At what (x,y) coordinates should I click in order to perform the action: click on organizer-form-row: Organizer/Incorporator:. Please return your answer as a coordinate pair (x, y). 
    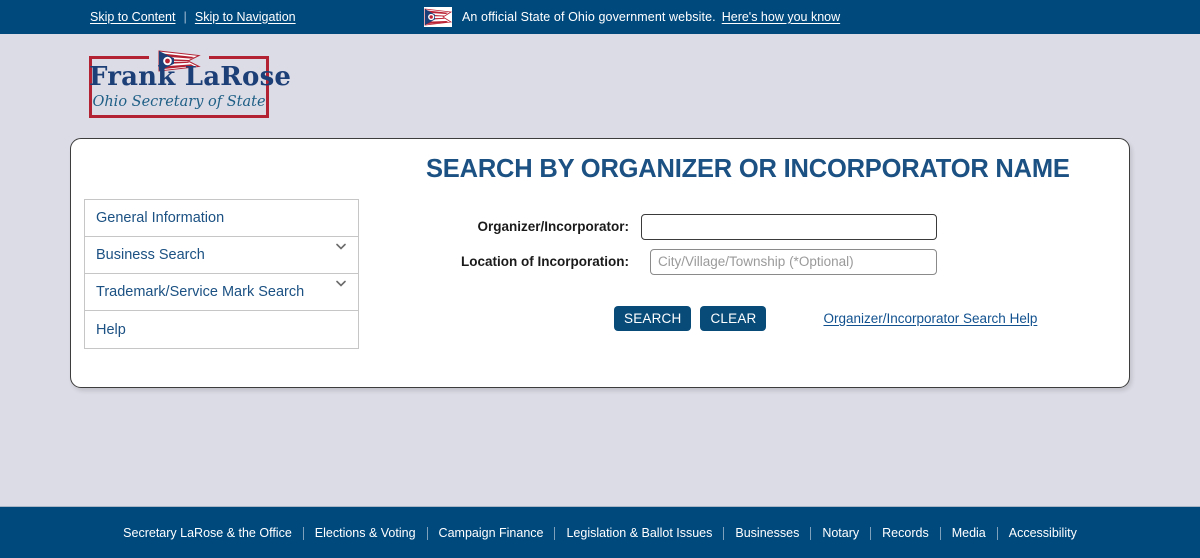
    Looking at the image, I should click on (681, 226).